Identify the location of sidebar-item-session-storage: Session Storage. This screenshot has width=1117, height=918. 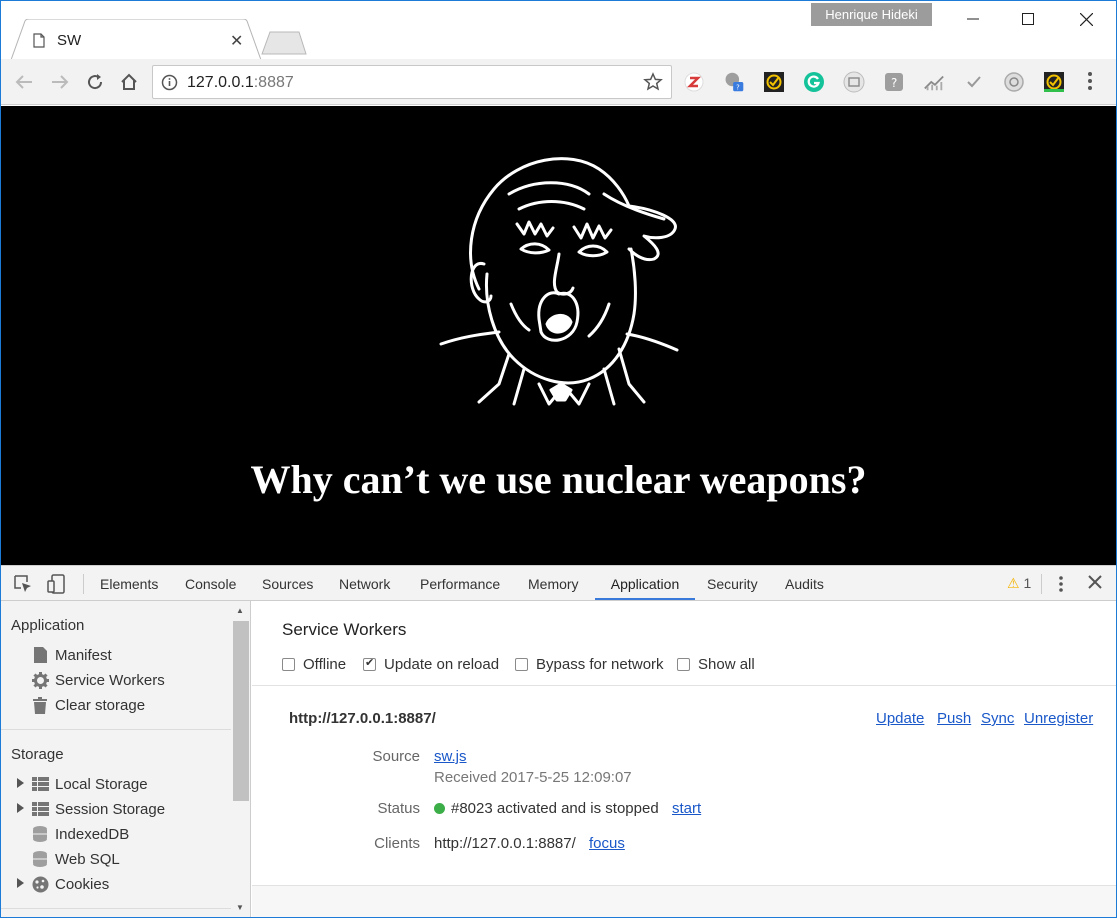
(98, 809).